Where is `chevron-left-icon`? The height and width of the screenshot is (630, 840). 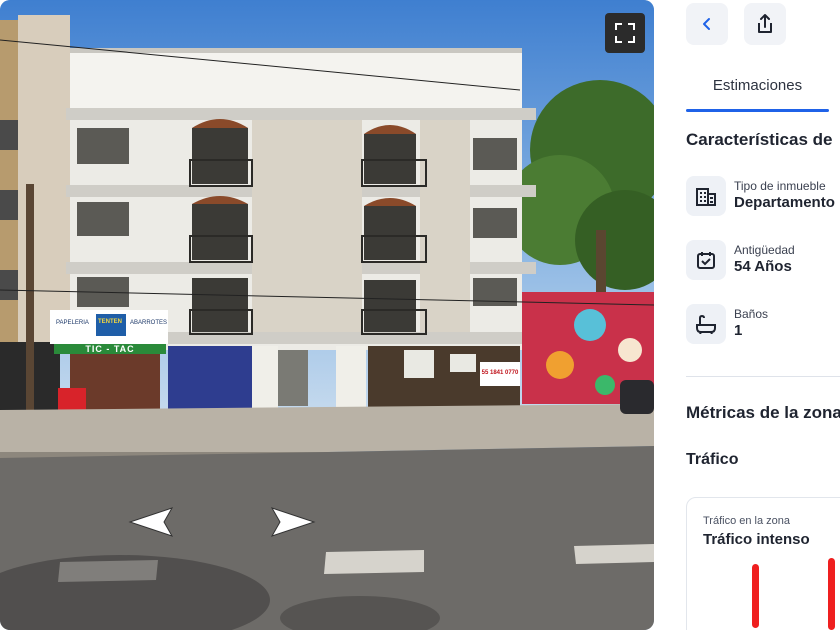 chevron-left-icon is located at coordinates (706, 24).